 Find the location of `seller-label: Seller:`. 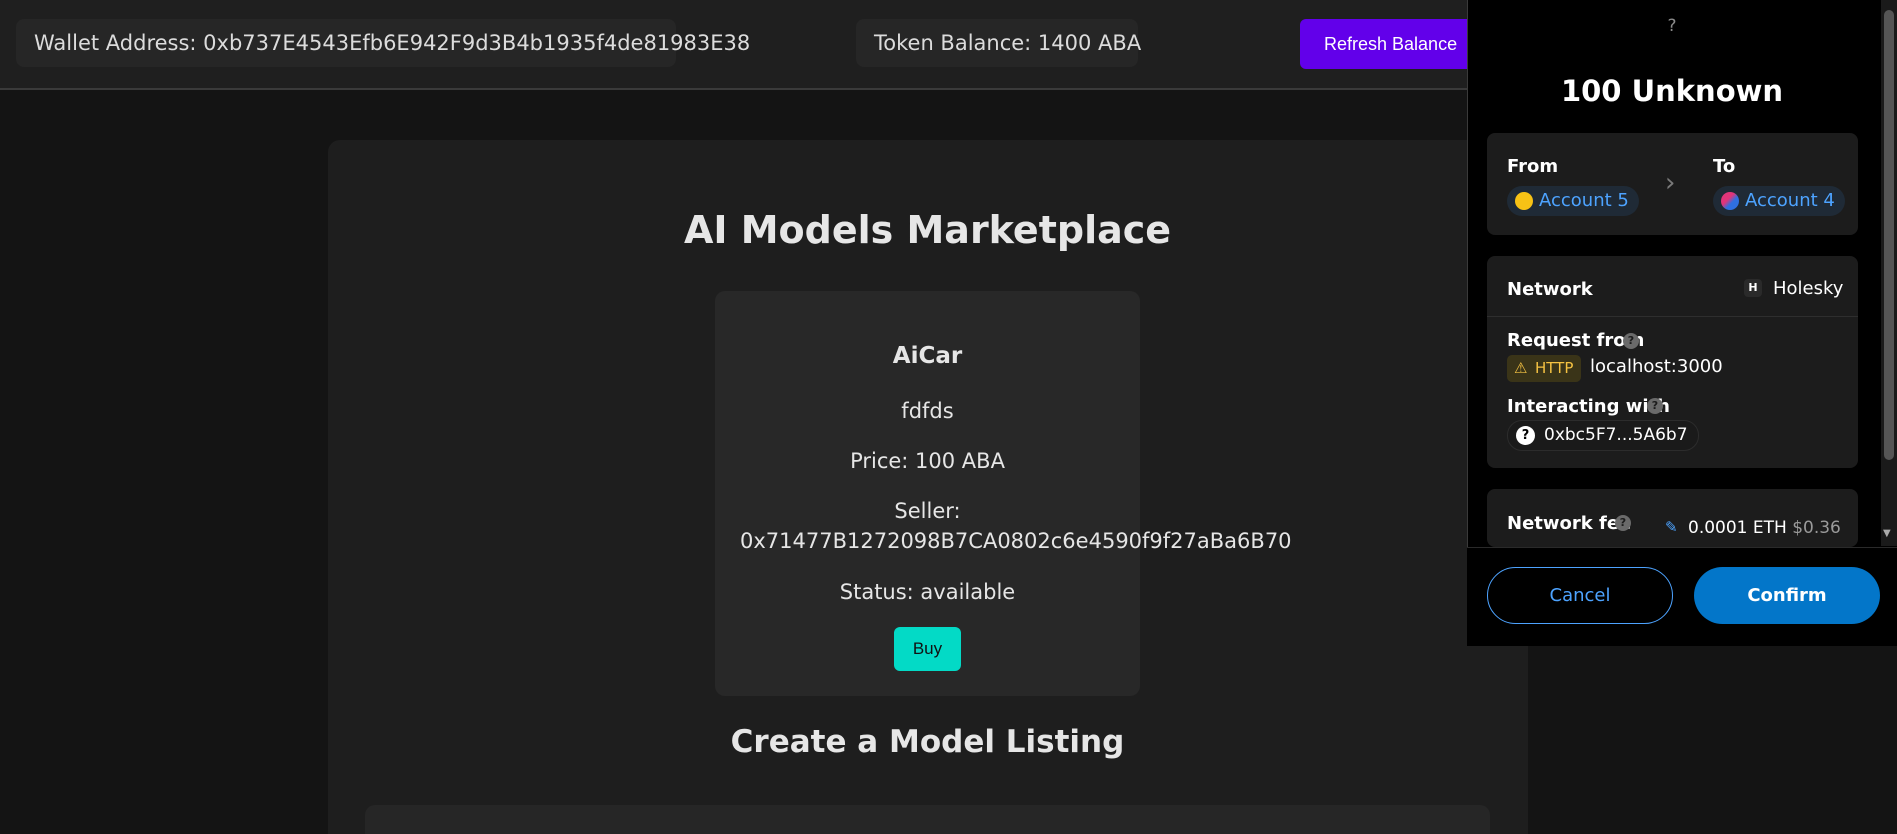

seller-label: Seller: is located at coordinates (927, 511).